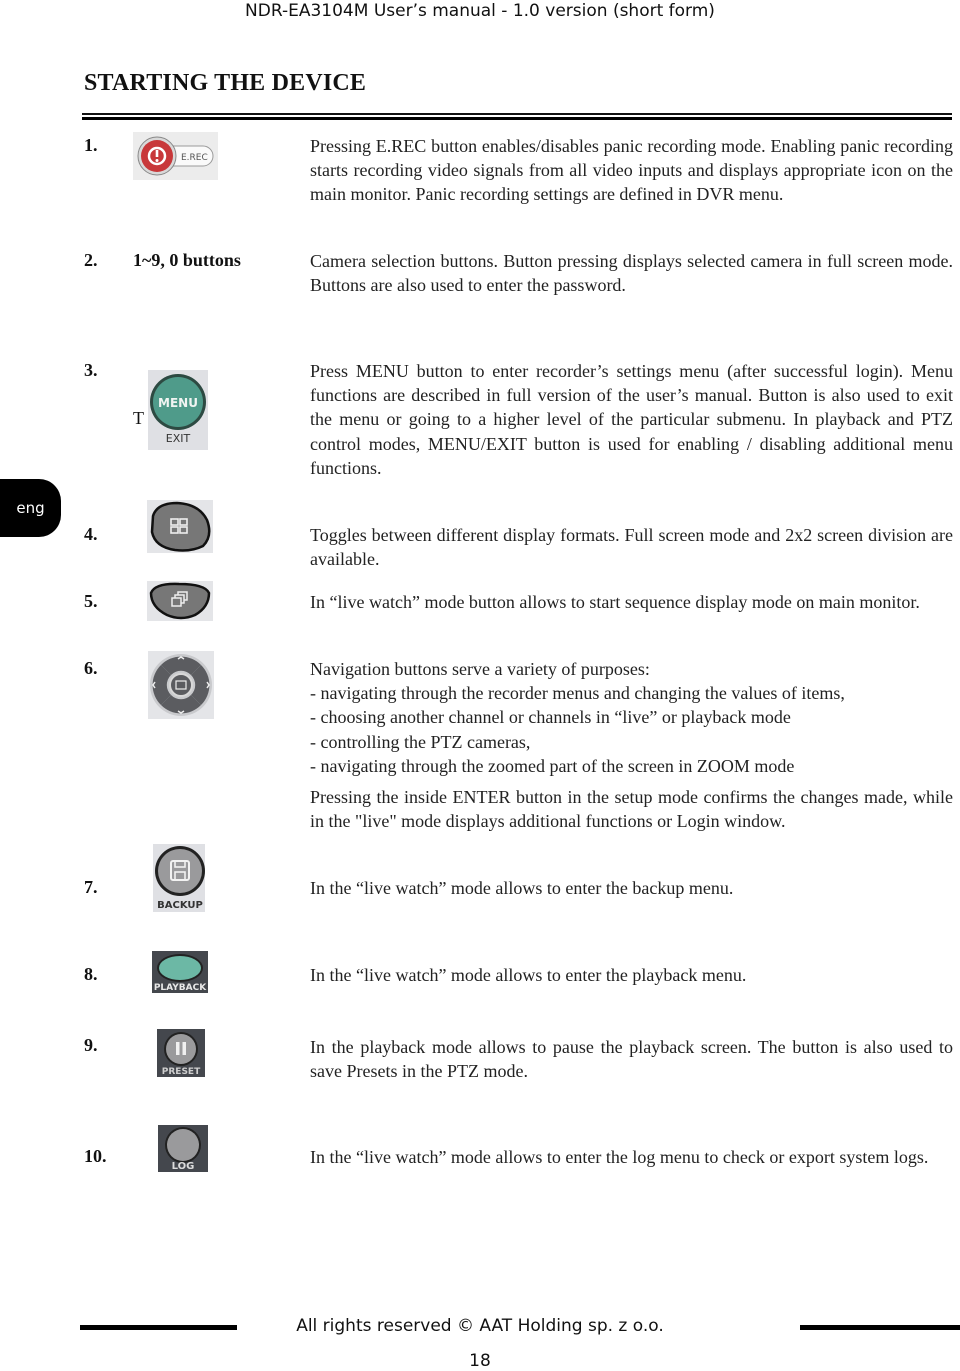 The height and width of the screenshot is (1371, 960). What do you see at coordinates (180, 601) in the screenshot?
I see `sequence-button-icon` at bounding box center [180, 601].